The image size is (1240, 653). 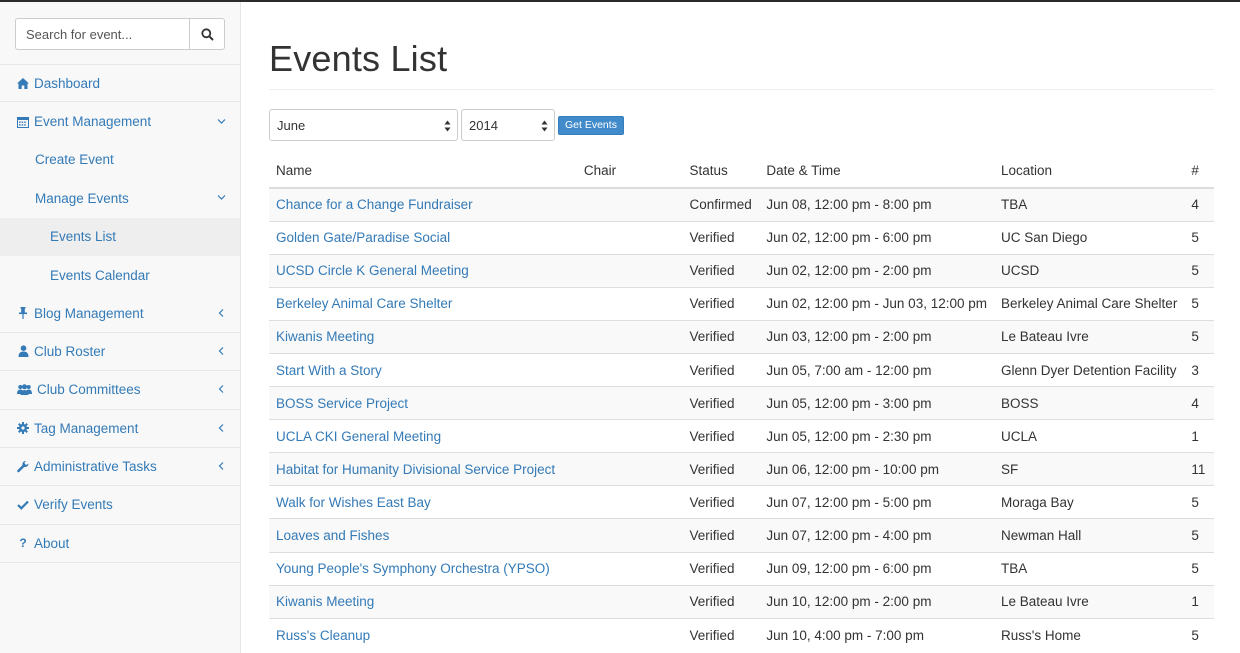 What do you see at coordinates (1089, 336) in the screenshot?
I see `event-location: Le Bateau Ivre` at bounding box center [1089, 336].